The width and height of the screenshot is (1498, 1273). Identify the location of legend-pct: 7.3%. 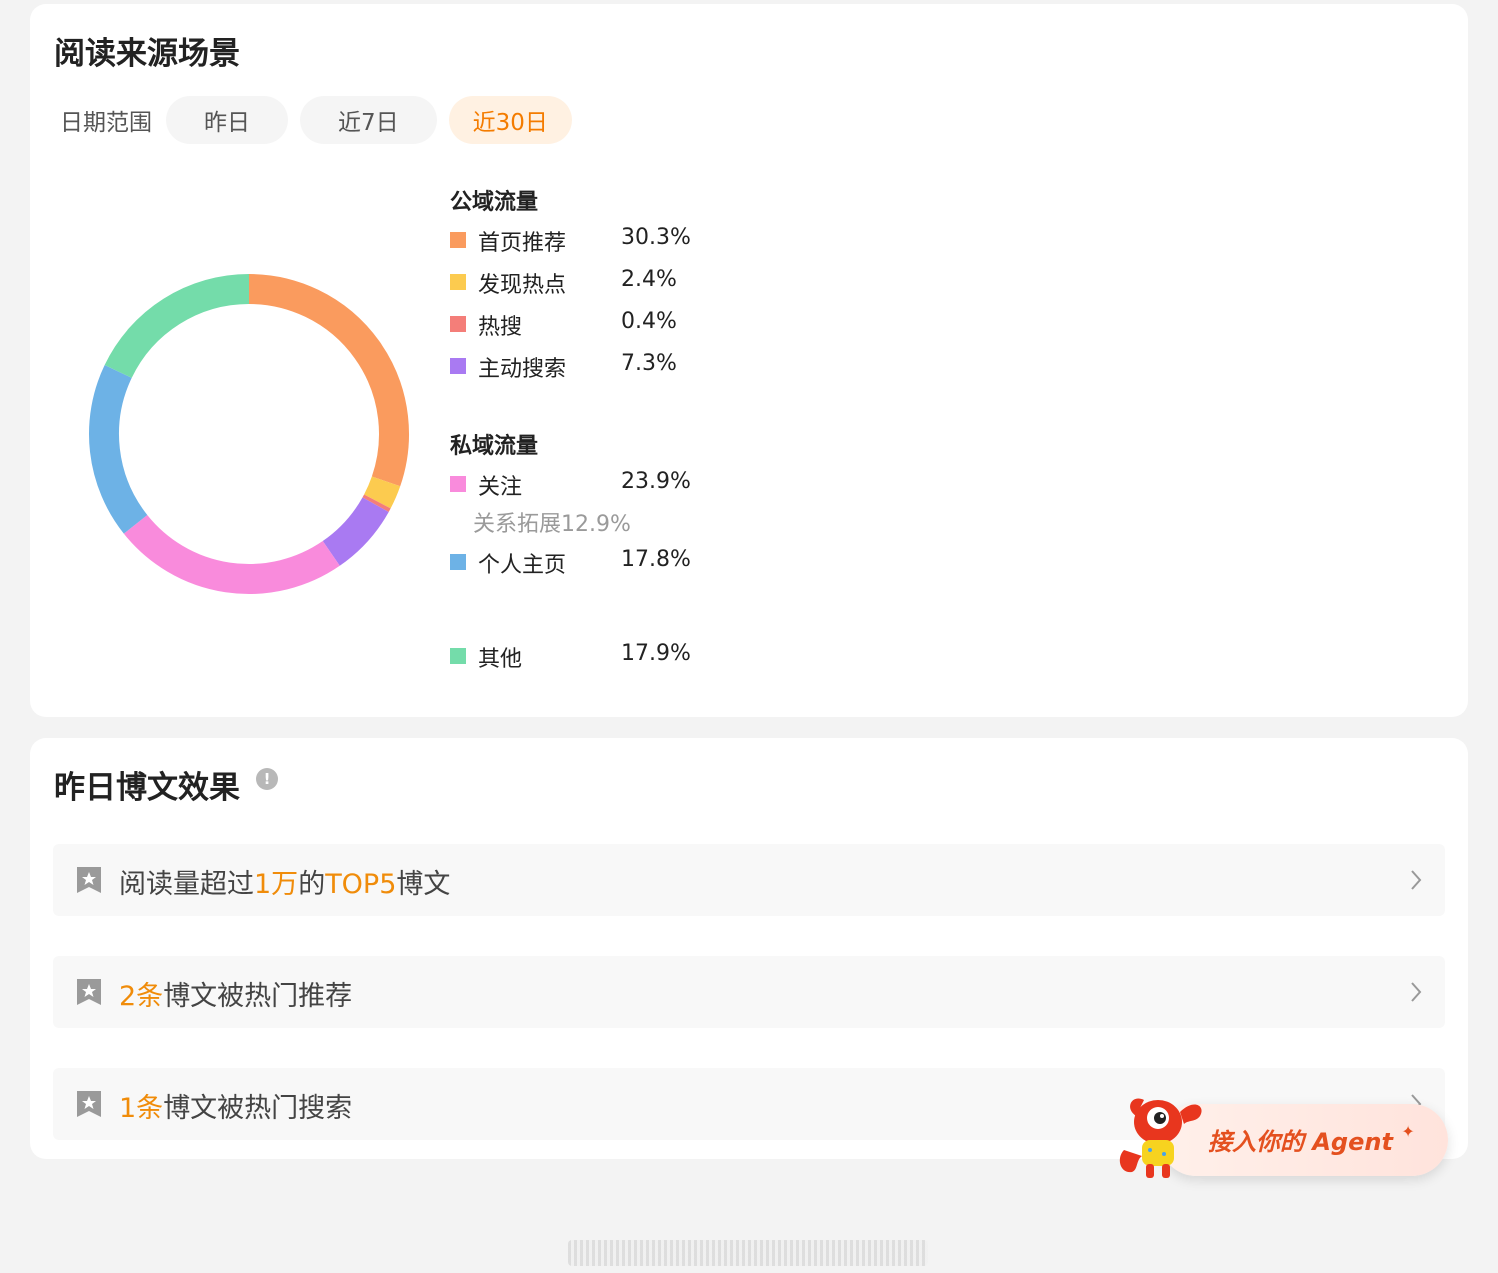
(649, 363).